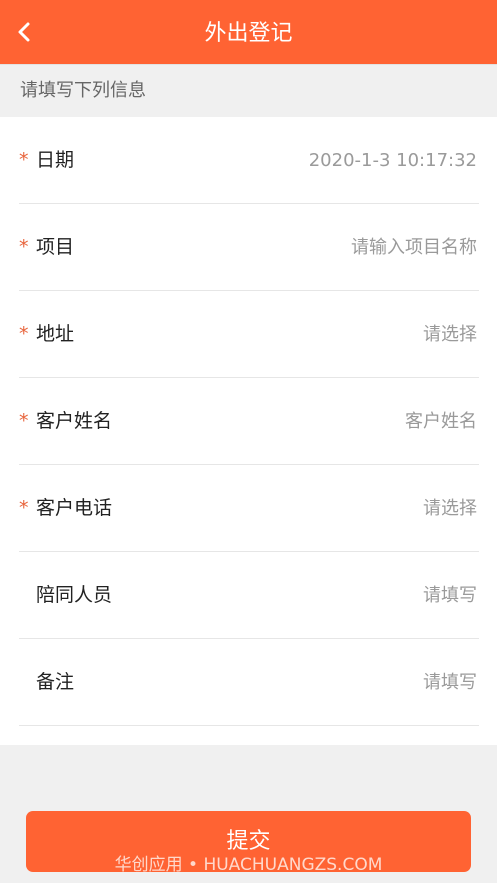 This screenshot has height=883, width=497. What do you see at coordinates (74, 421) in the screenshot?
I see `field-label: 客户姓名` at bounding box center [74, 421].